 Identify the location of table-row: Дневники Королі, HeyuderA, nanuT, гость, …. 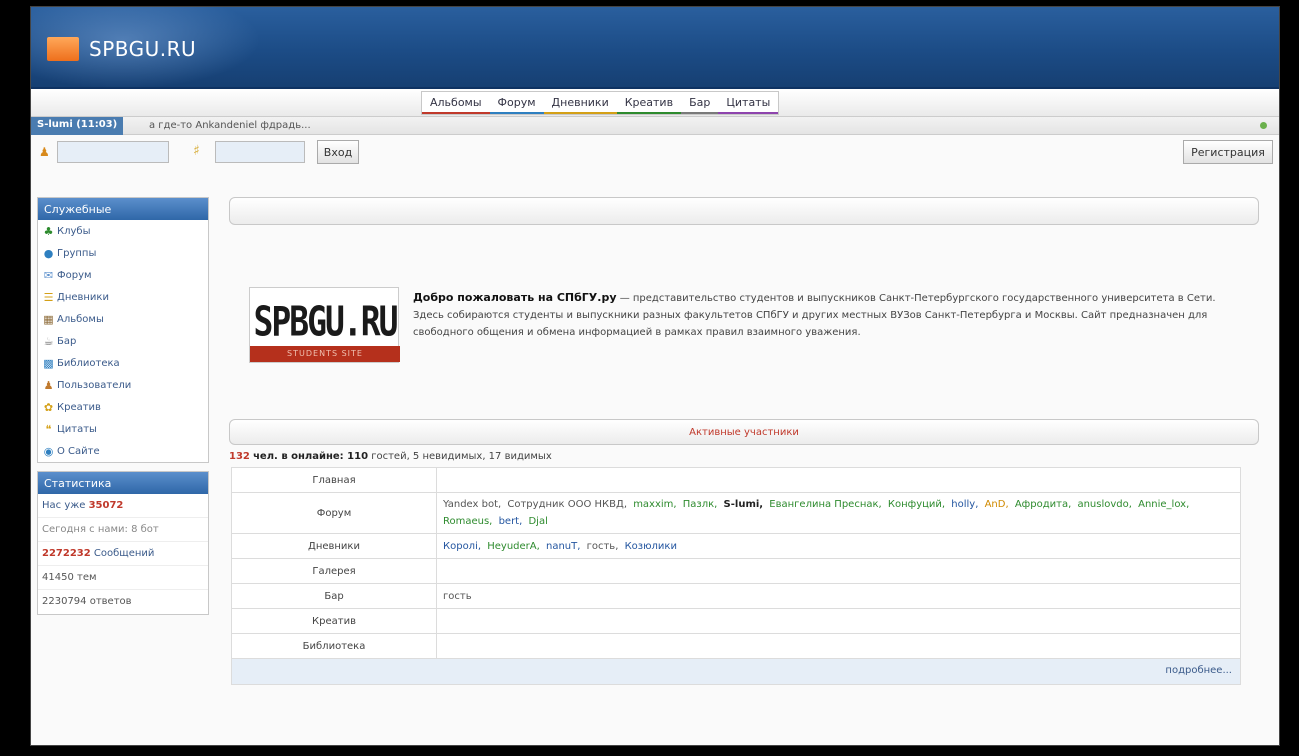
(736, 546).